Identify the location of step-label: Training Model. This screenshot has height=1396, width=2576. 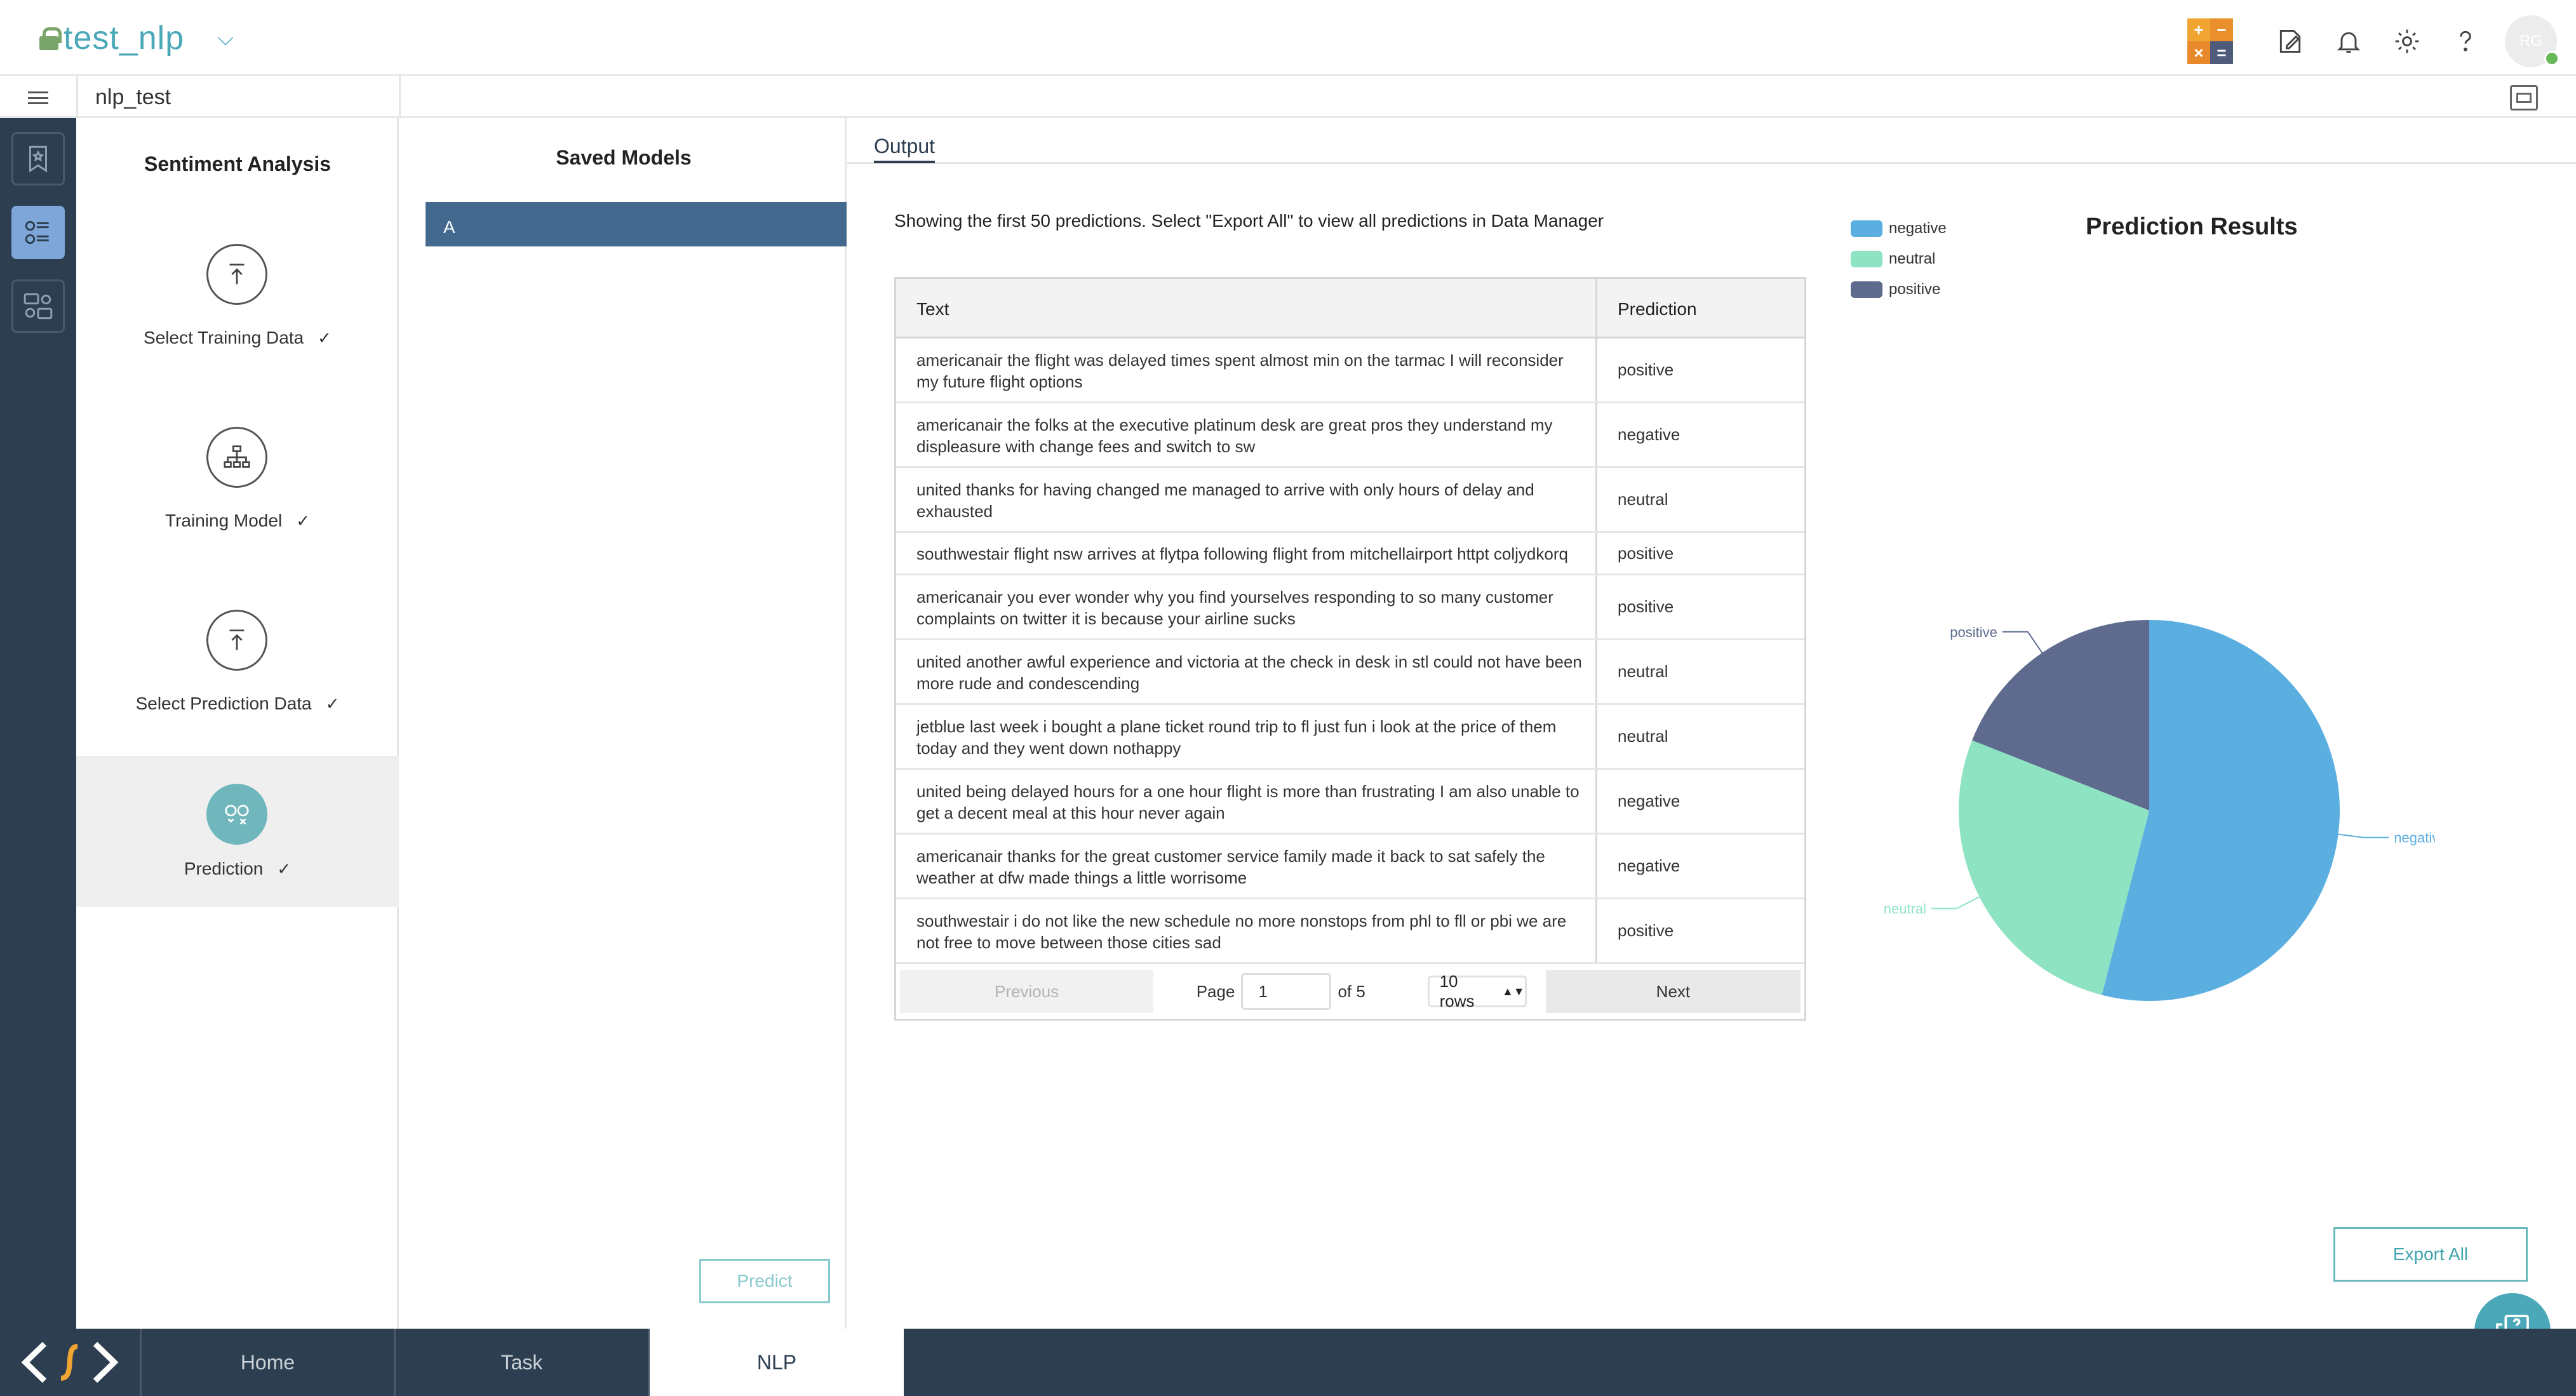
(224, 520).